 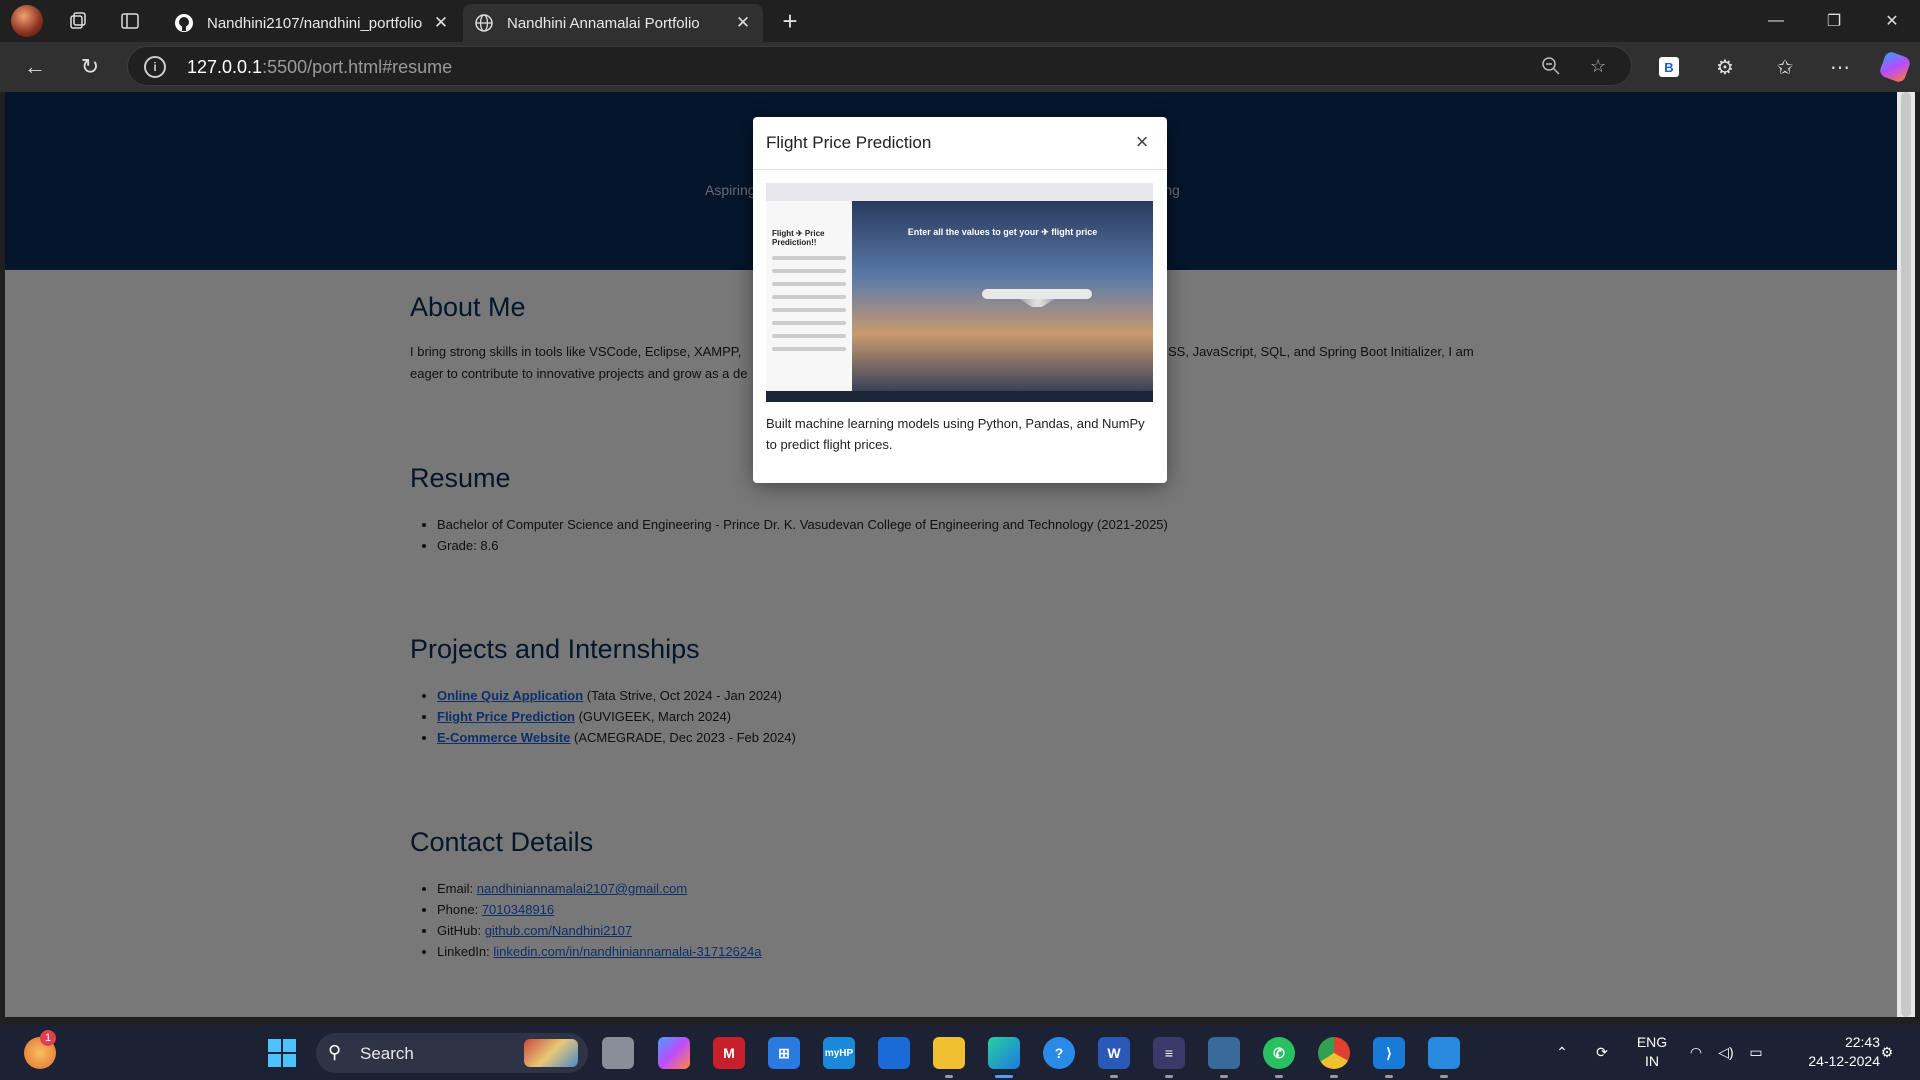 I want to click on tab-github: Nandhini2107/nandhini_portfolio ✕, so click(x=312, y=23).